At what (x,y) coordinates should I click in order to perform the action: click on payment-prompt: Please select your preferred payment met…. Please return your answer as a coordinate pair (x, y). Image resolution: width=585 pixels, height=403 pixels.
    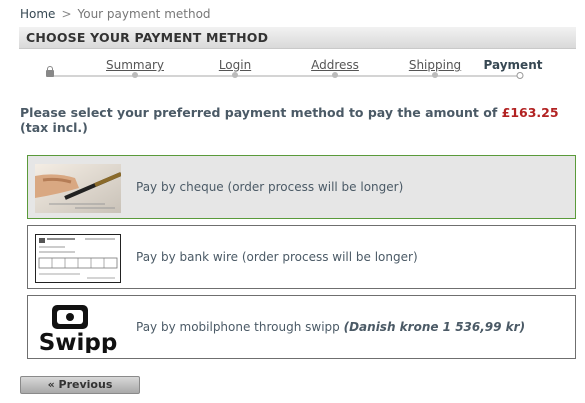
    Looking at the image, I should click on (300, 120).